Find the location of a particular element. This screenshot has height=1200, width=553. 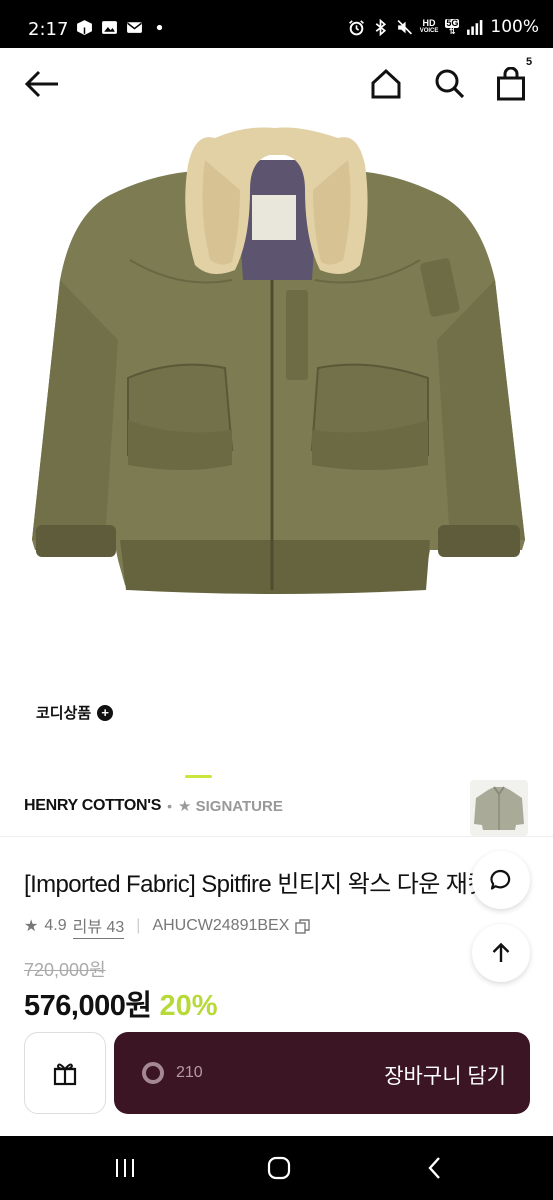

search-icon is located at coordinates (450, 84).